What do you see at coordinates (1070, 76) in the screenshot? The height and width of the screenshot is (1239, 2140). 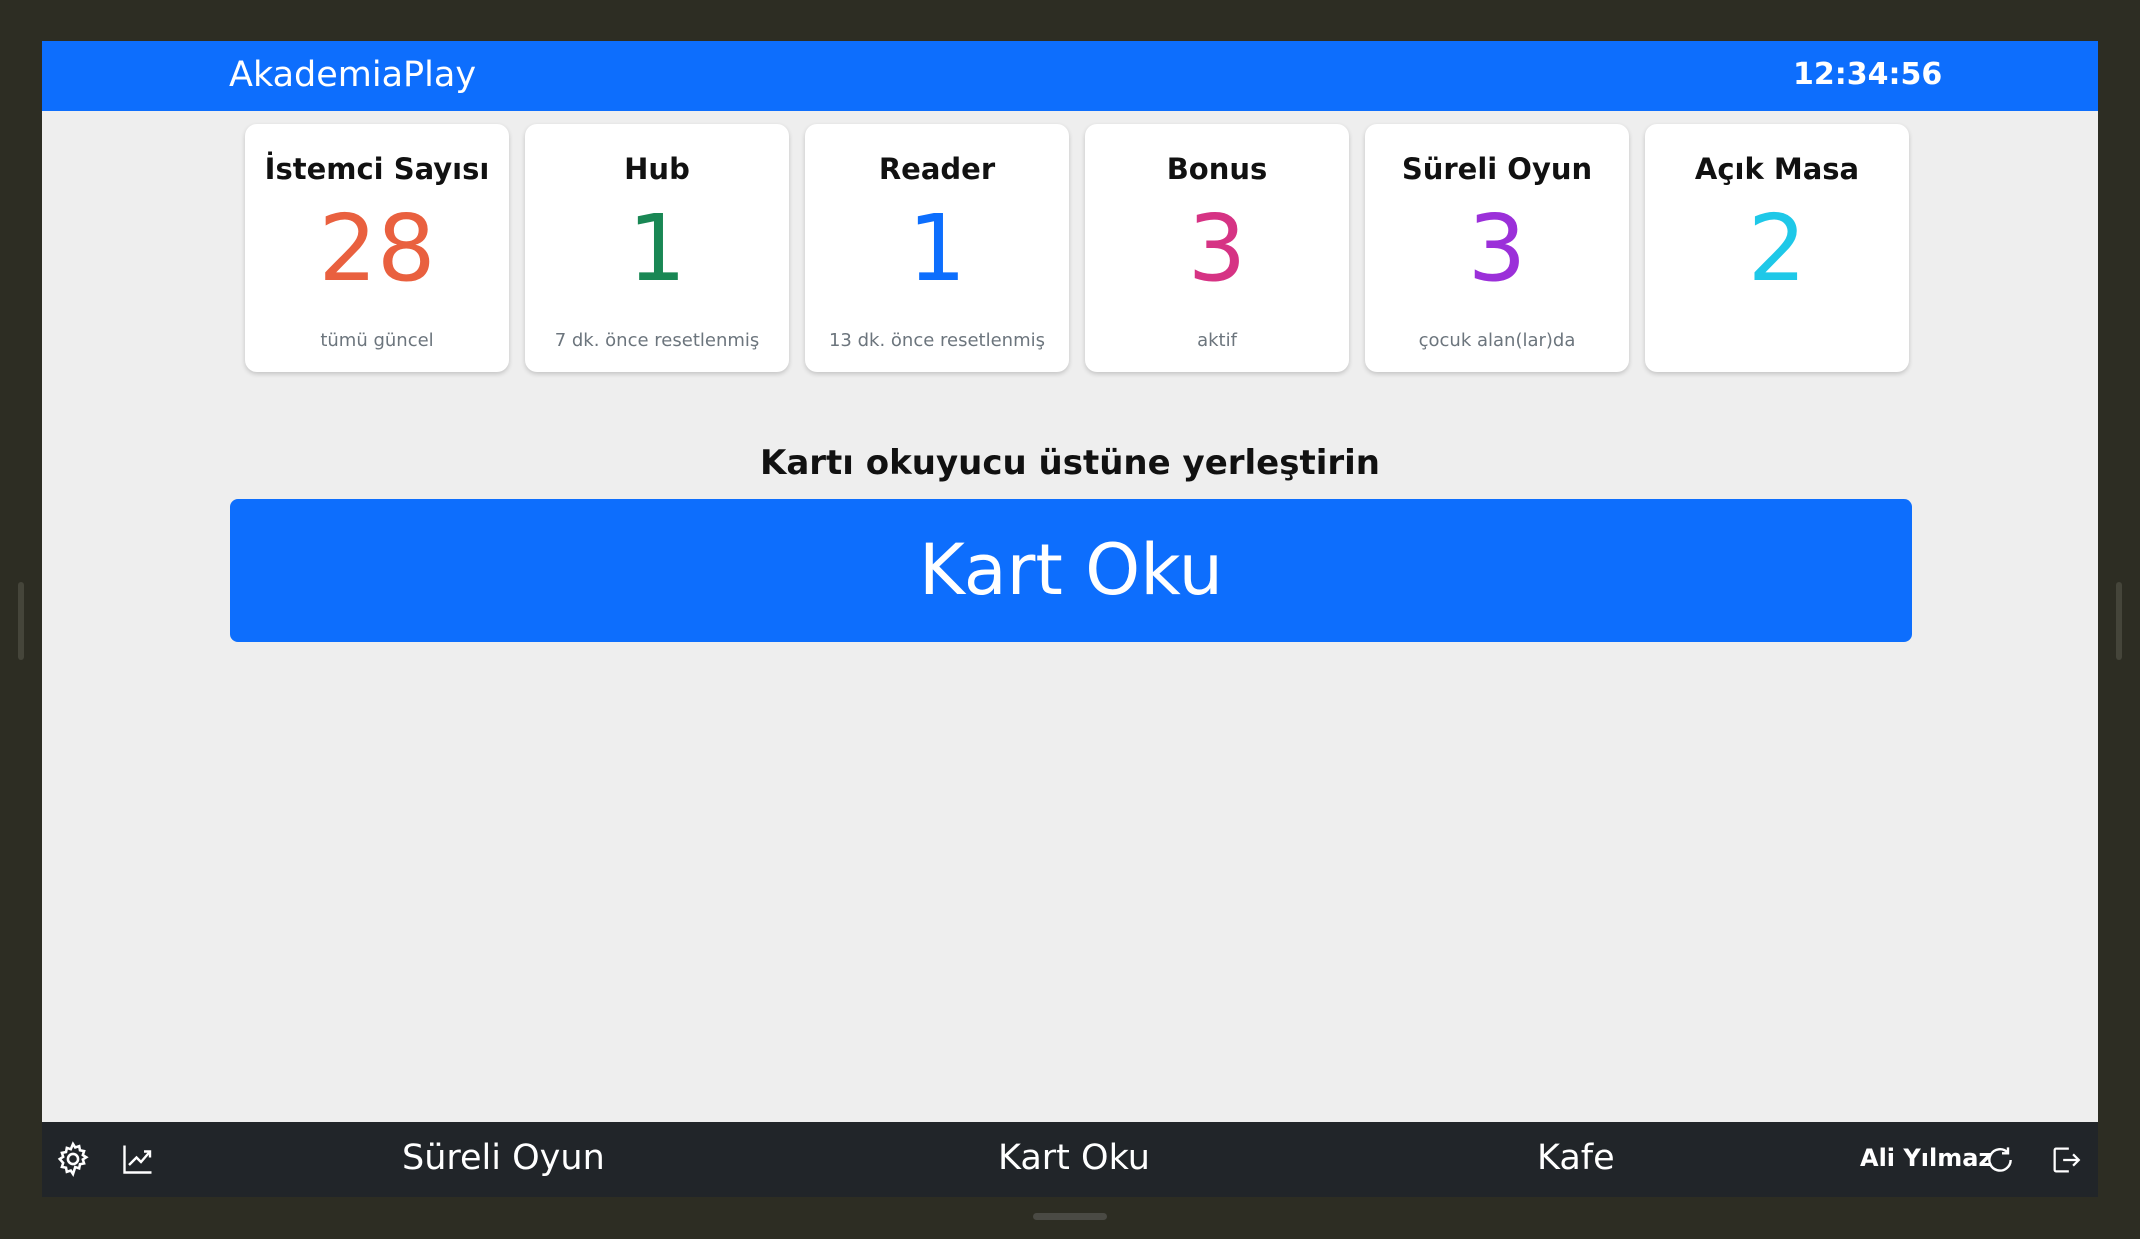 I see `top-bar: AkademiaPlay 12:34:56` at bounding box center [1070, 76].